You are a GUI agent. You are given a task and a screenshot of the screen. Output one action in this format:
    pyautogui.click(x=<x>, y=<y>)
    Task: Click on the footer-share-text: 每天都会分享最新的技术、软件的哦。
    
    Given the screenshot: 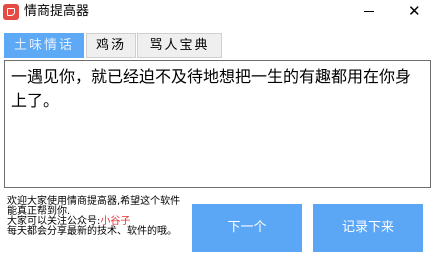 What is the action you would take?
    pyautogui.click(x=92, y=231)
    